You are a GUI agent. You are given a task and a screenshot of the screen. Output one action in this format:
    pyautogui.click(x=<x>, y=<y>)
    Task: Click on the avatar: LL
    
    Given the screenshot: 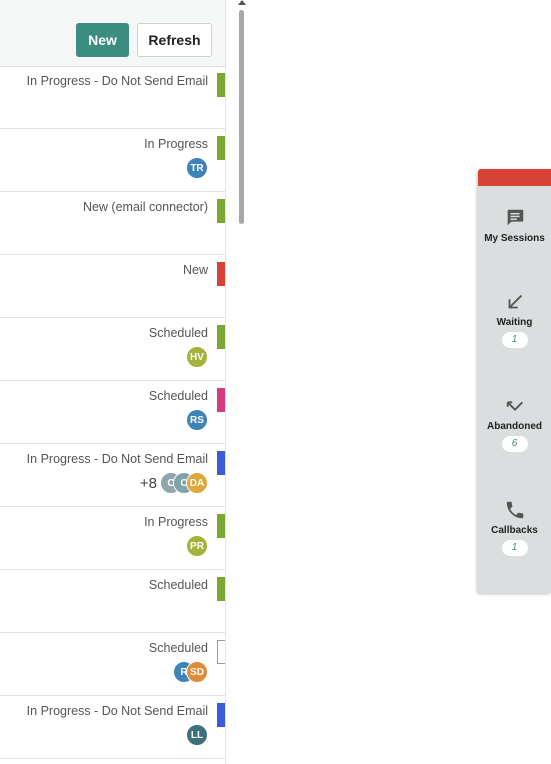 What is the action you would take?
    pyautogui.click(x=197, y=735)
    